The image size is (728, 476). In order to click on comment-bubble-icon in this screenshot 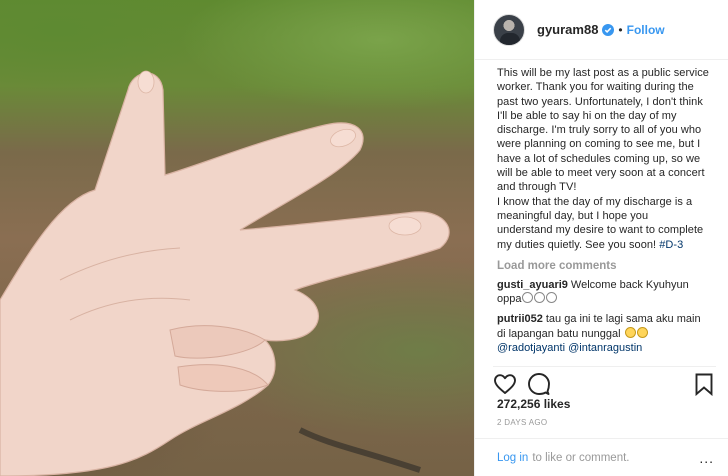, I will do `click(539, 384)`.